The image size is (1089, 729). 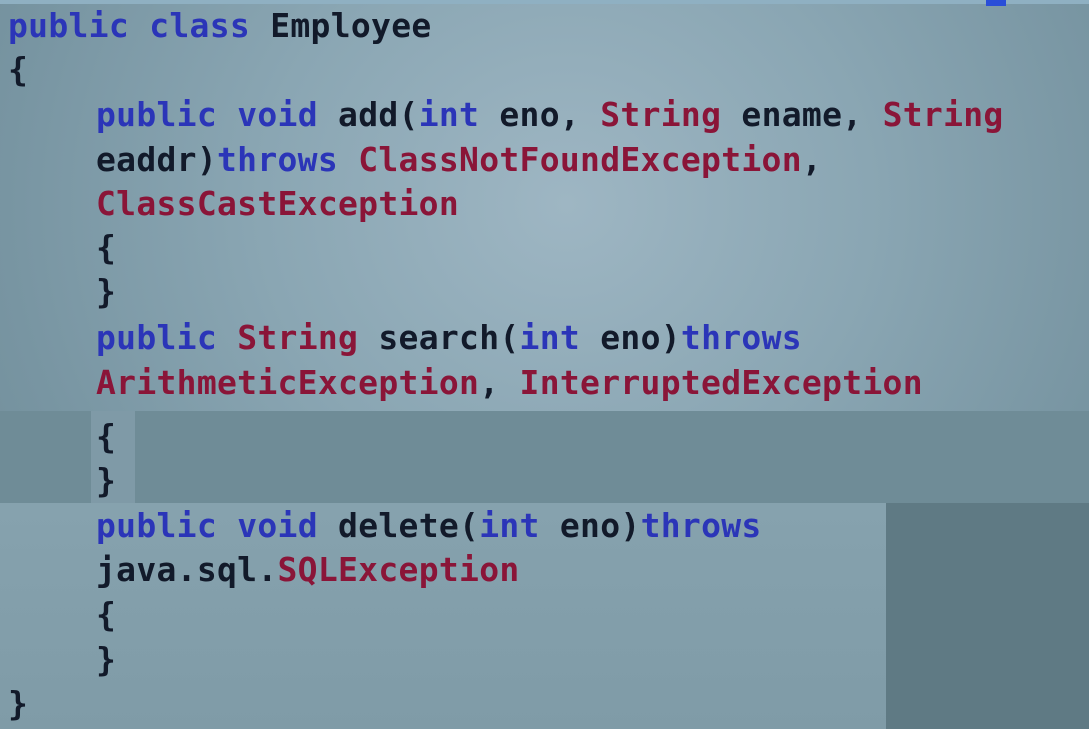 I want to click on code-line: public void delete(int eno)throws, so click(x=429, y=526).